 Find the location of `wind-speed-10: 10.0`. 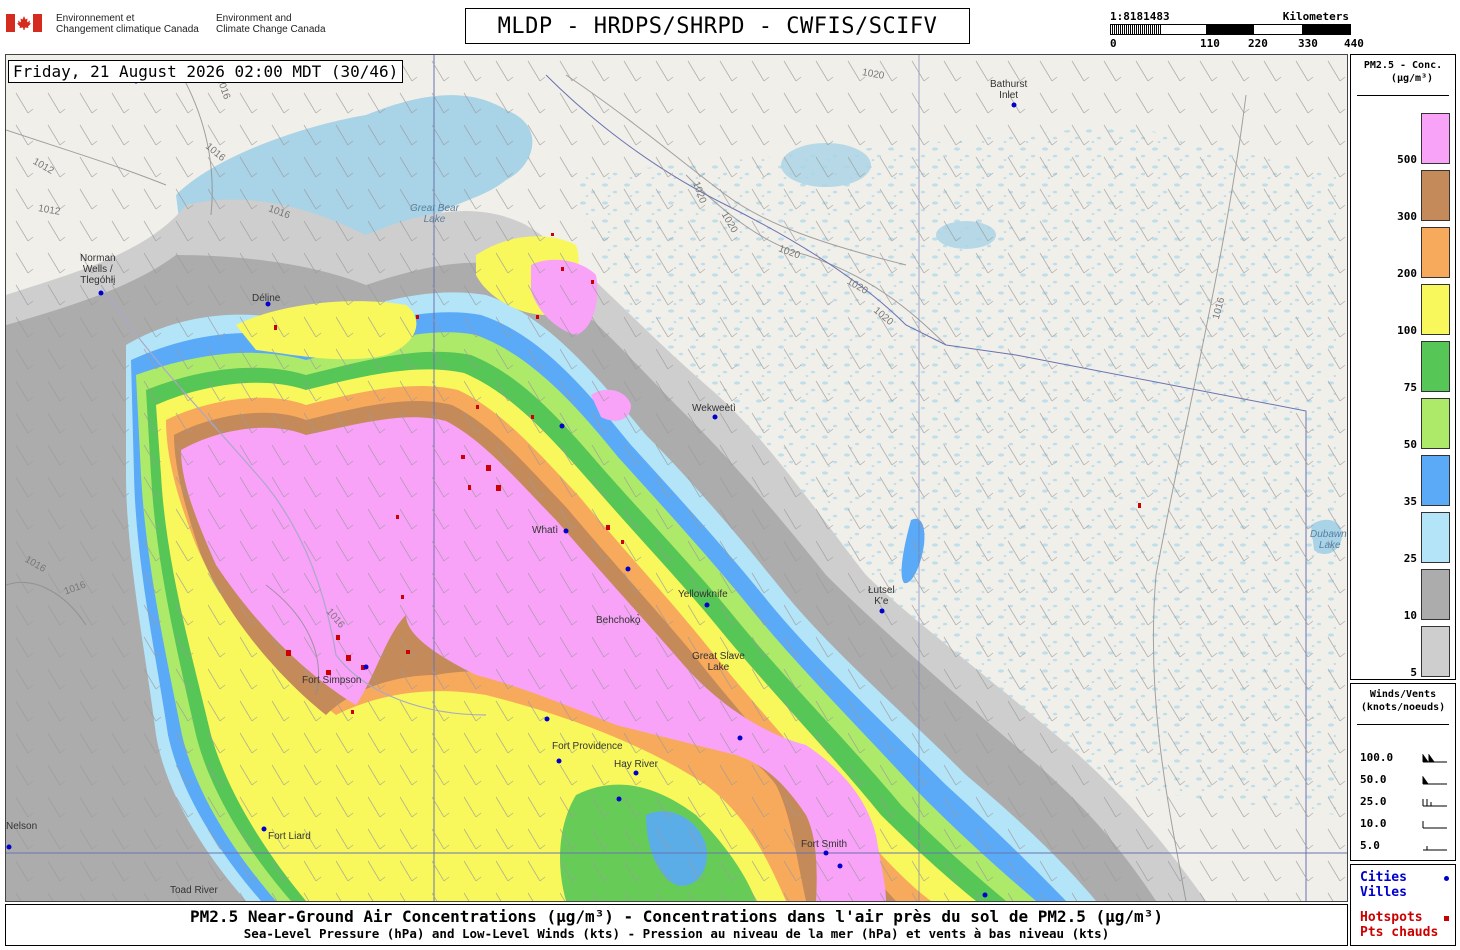

wind-speed-10: 10.0 is located at coordinates (1373, 823).